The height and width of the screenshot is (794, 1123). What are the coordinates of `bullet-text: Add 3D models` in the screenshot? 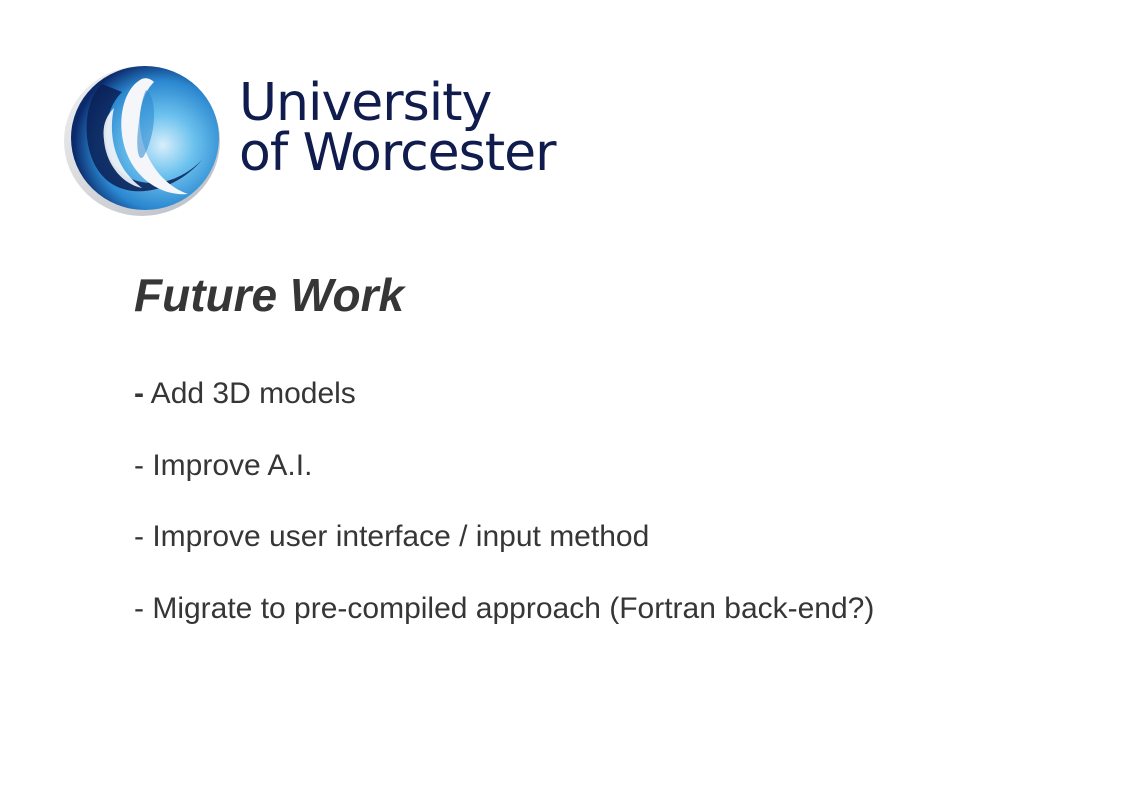 It's located at (250, 393).